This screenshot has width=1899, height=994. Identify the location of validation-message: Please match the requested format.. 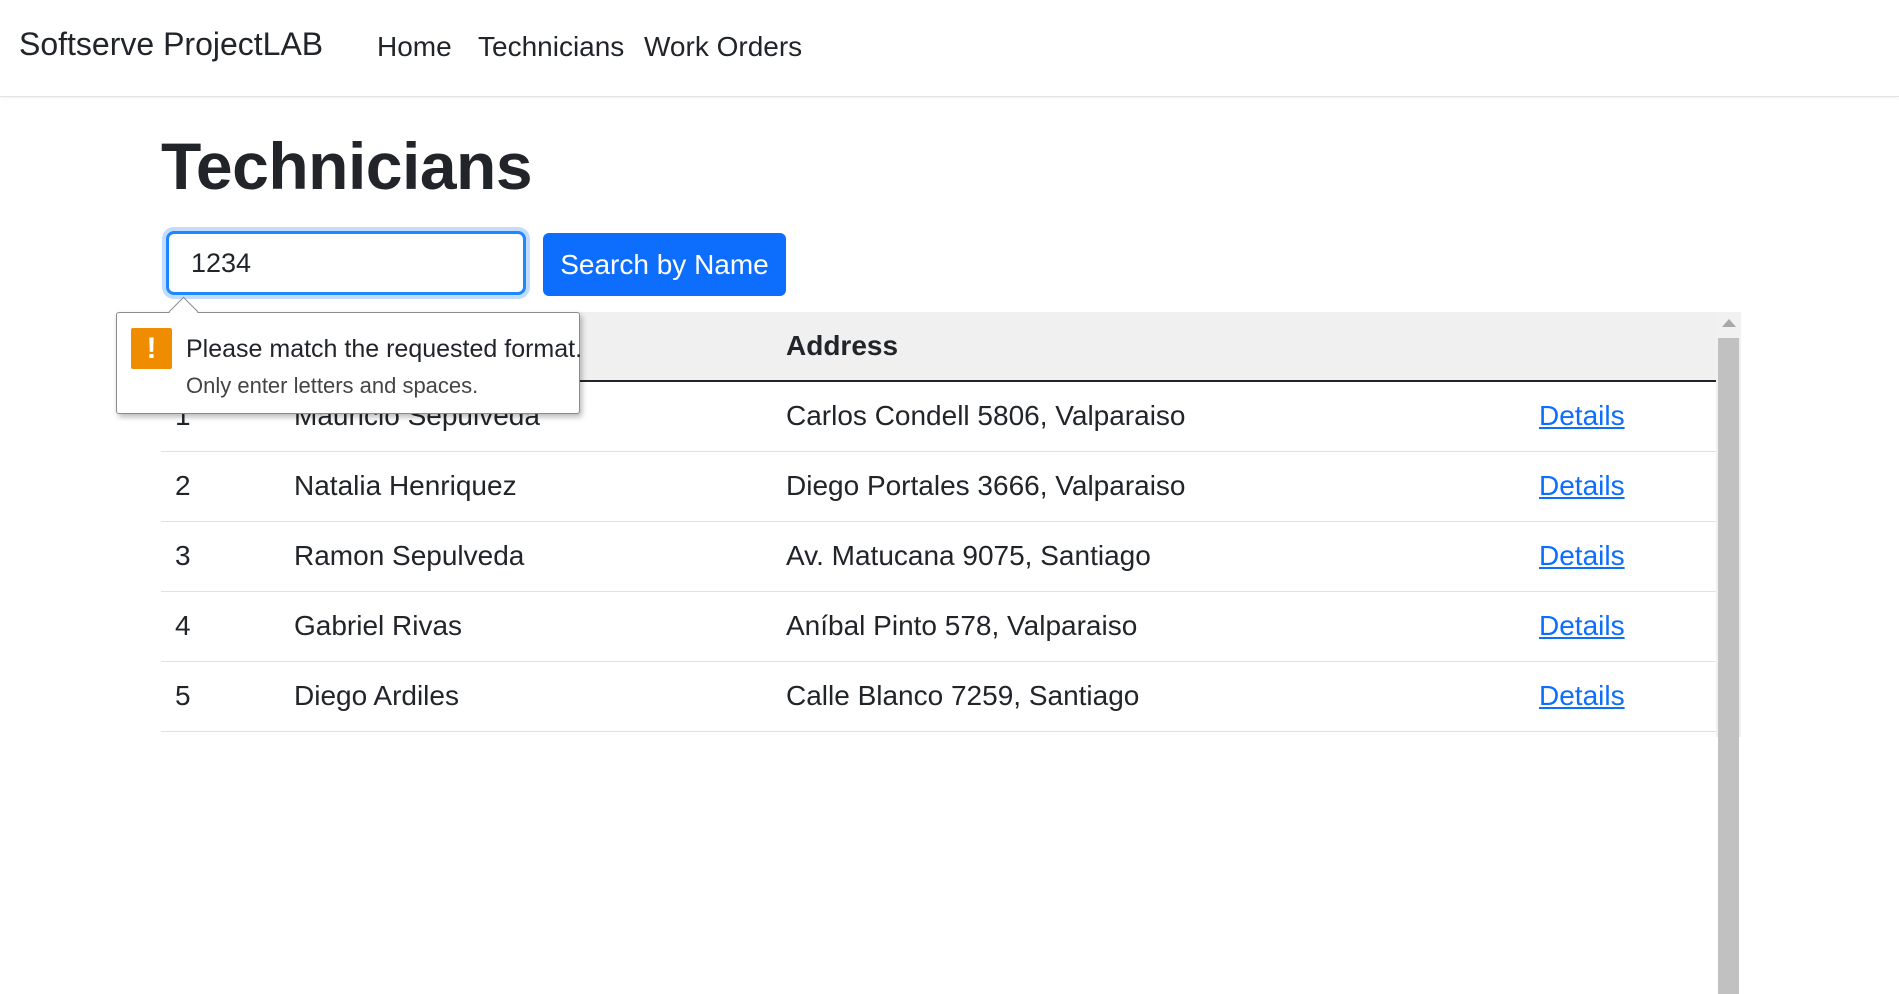
(384, 349).